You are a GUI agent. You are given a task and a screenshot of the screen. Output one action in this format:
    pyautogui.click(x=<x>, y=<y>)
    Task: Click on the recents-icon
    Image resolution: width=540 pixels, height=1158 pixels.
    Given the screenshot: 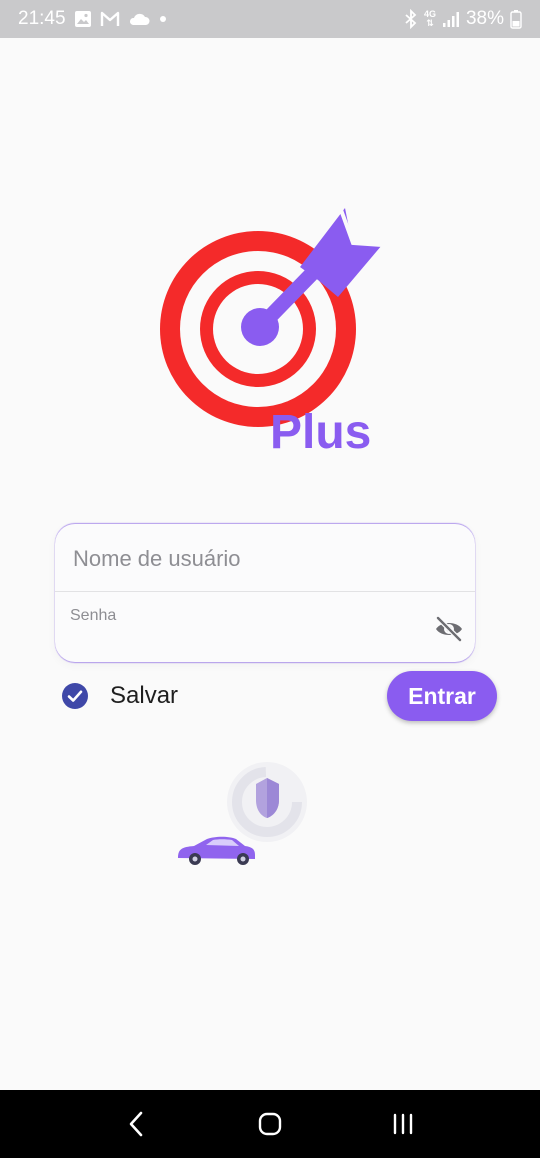 What is the action you would take?
    pyautogui.click(x=403, y=1124)
    